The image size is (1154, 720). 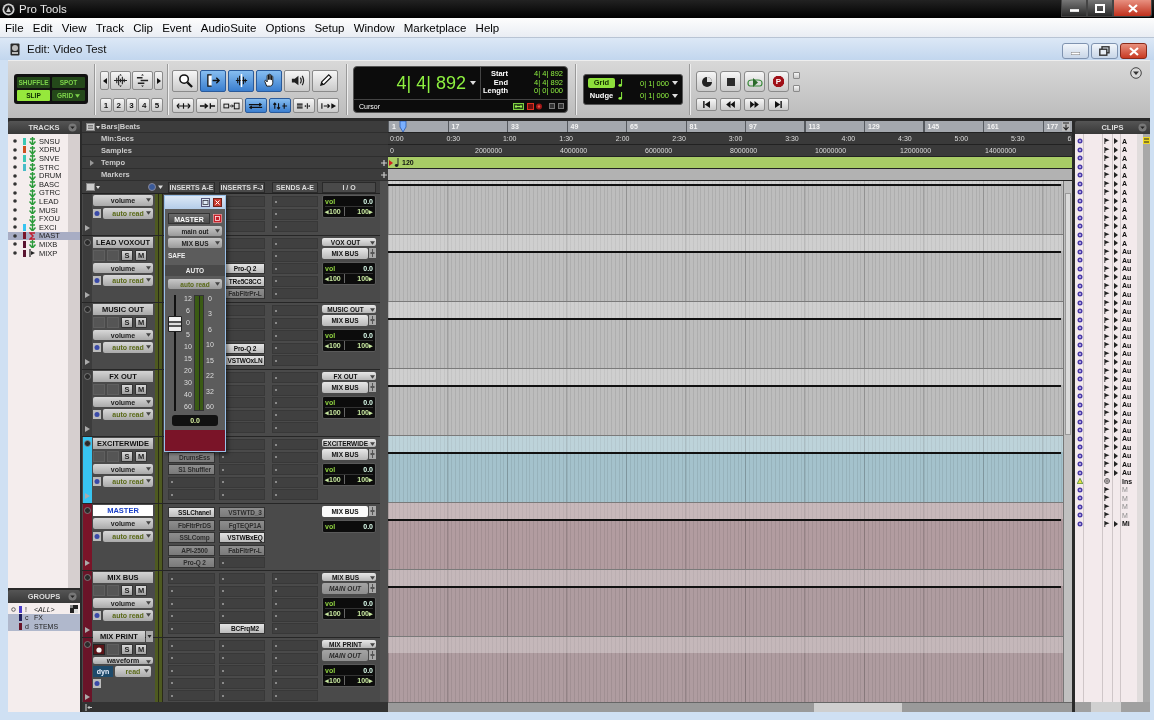 I want to click on menu-item: Help, so click(x=487, y=27).